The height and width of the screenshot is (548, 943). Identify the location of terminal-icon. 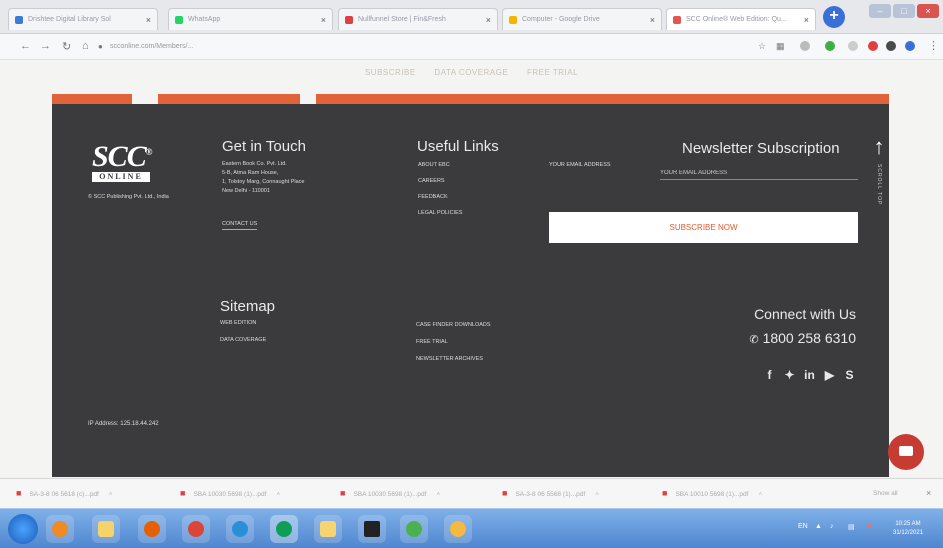
(372, 529).